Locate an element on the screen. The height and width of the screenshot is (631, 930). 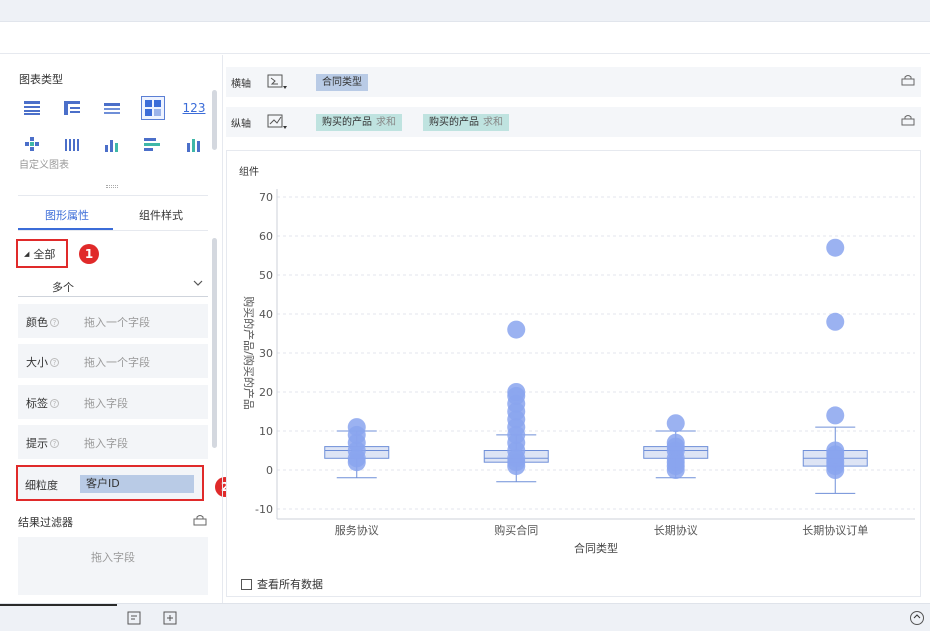
result-filter-title: 结果过滤器 is located at coordinates (45, 522).